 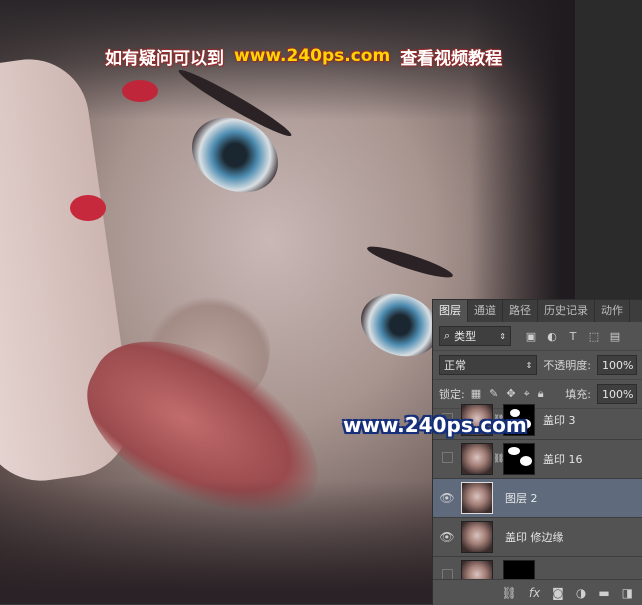 I want to click on panel-tabs: 图层 通道 路径 历史记录 动作, so click(x=537, y=311).